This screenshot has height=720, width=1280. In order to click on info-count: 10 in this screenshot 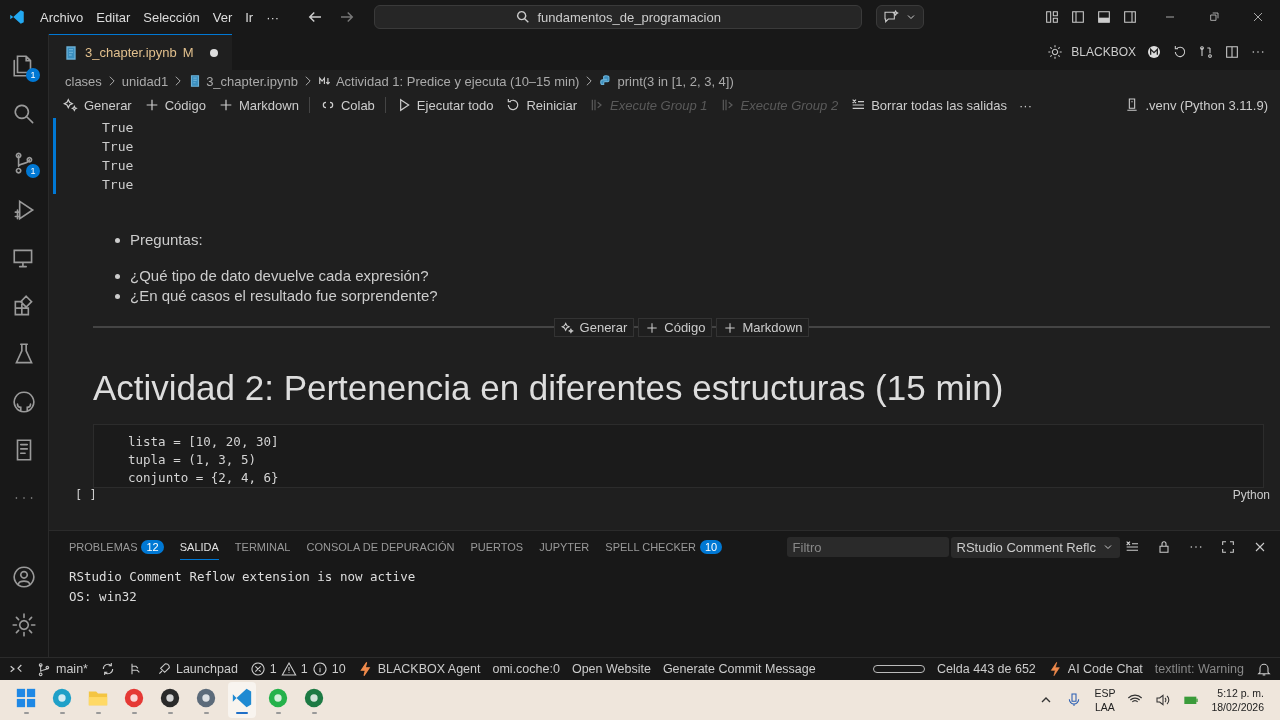, I will do `click(338, 669)`.